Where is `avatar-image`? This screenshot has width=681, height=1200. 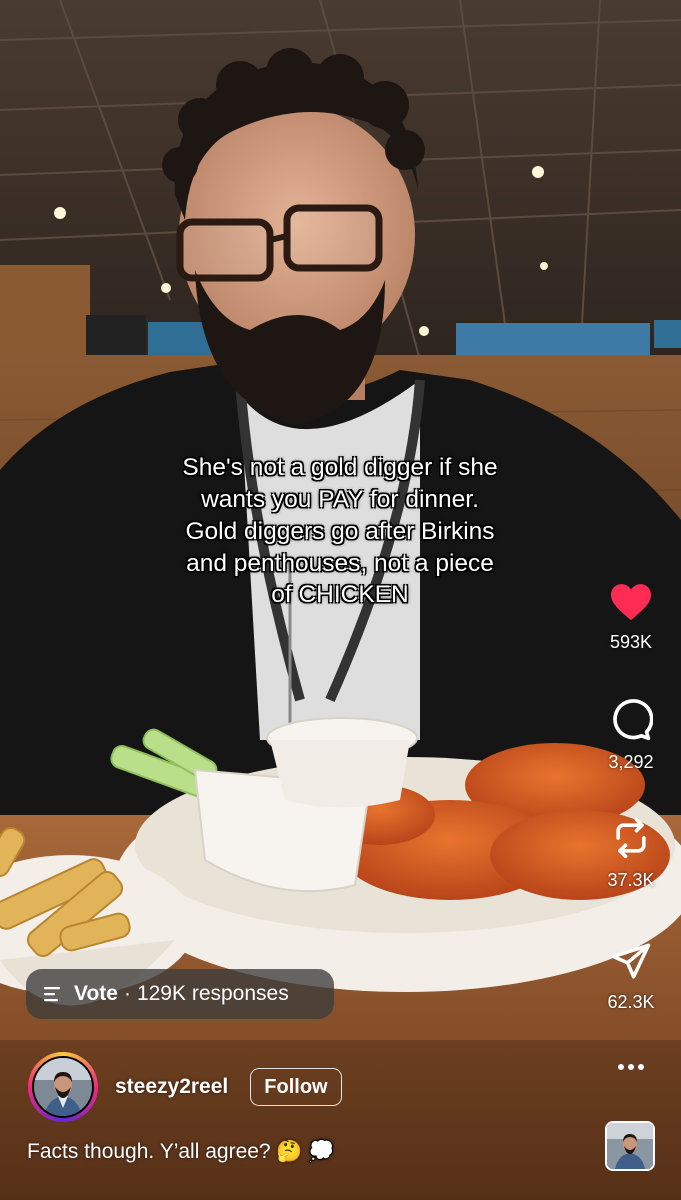 avatar-image is located at coordinates (63, 1087).